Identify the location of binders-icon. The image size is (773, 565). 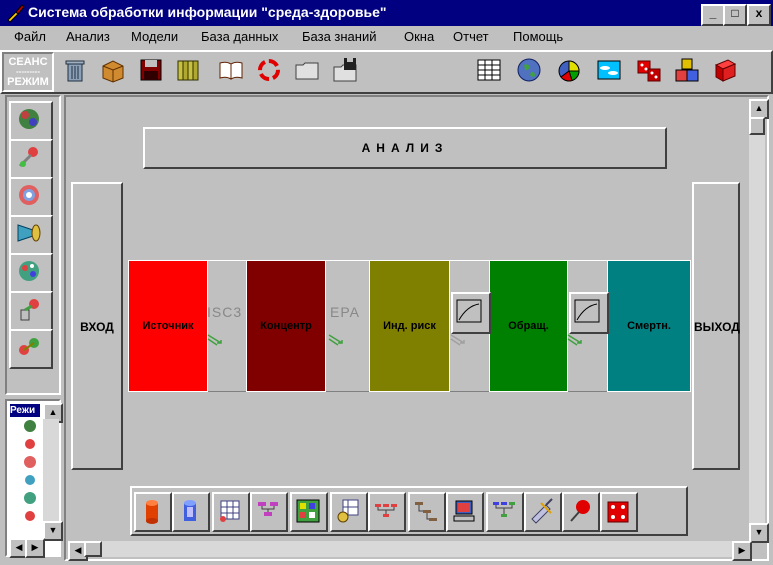
(191, 72).